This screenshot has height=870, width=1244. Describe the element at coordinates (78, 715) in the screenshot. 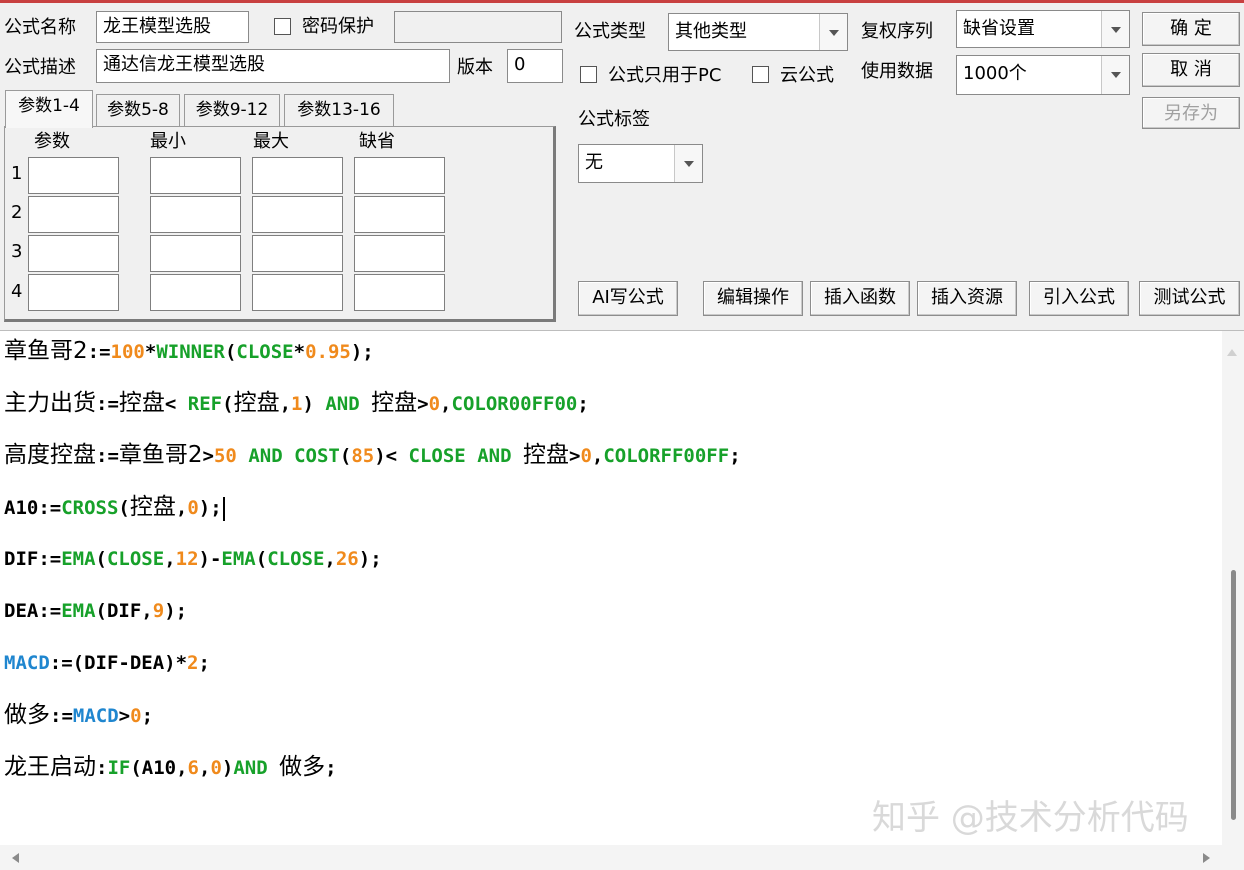

I see `code-line: 做多:=MACD>0;` at that location.